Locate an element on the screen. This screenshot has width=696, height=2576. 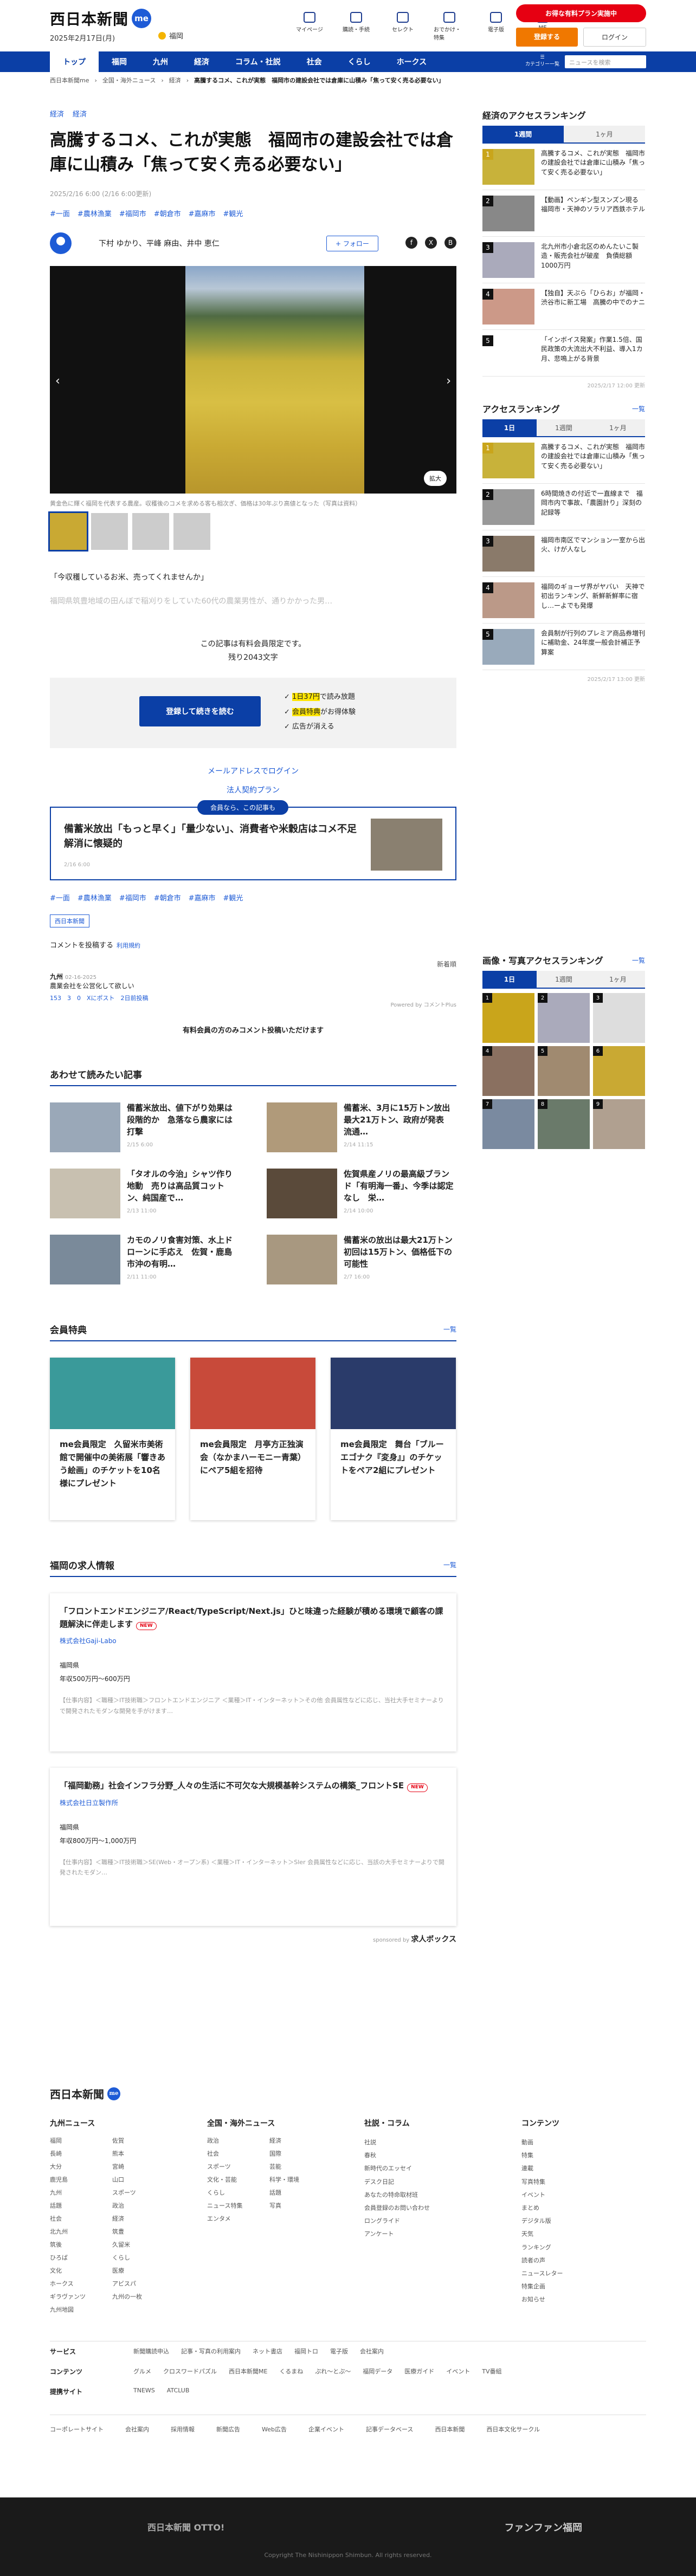
footer-link: 新聞購読申込 is located at coordinates (151, 2351).